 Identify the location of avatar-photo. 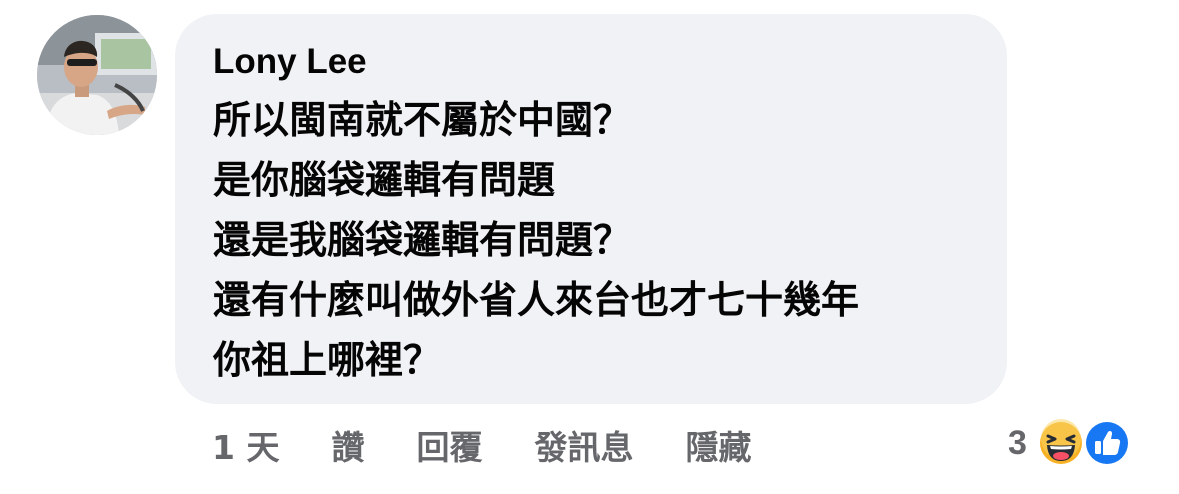
(97, 75).